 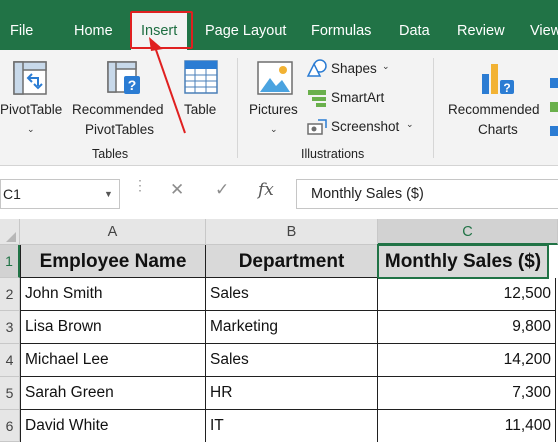 What do you see at coordinates (292, 426) in the screenshot?
I see `table-cell: IT` at bounding box center [292, 426].